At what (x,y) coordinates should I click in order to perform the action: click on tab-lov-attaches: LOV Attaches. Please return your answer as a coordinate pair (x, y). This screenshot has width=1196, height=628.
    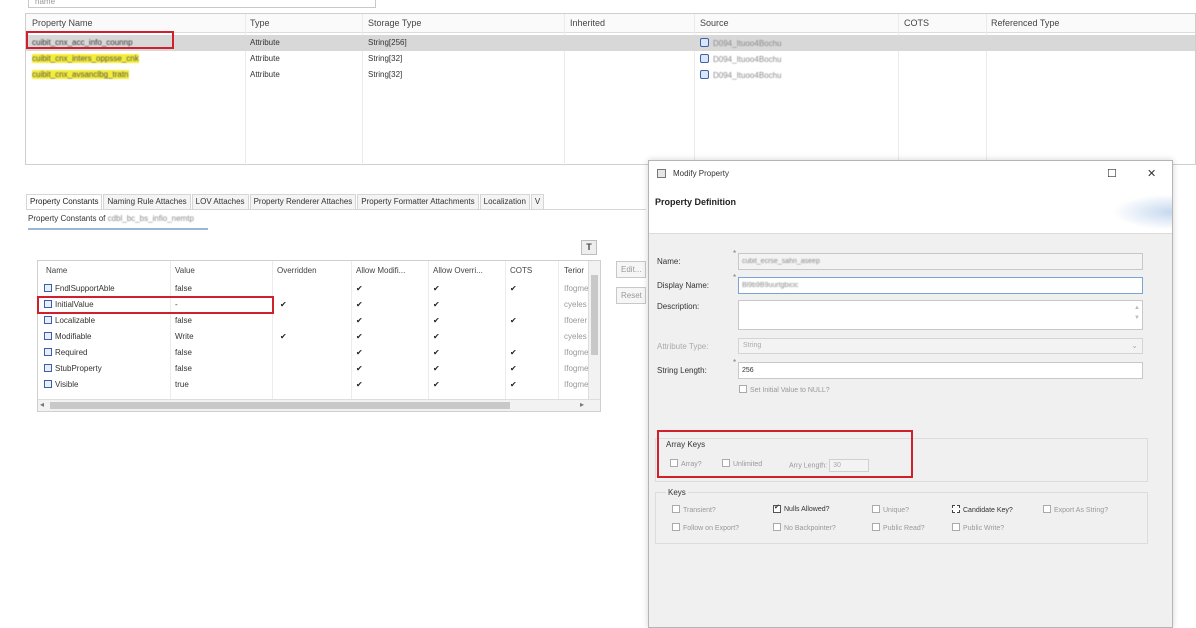
    Looking at the image, I should click on (220, 201).